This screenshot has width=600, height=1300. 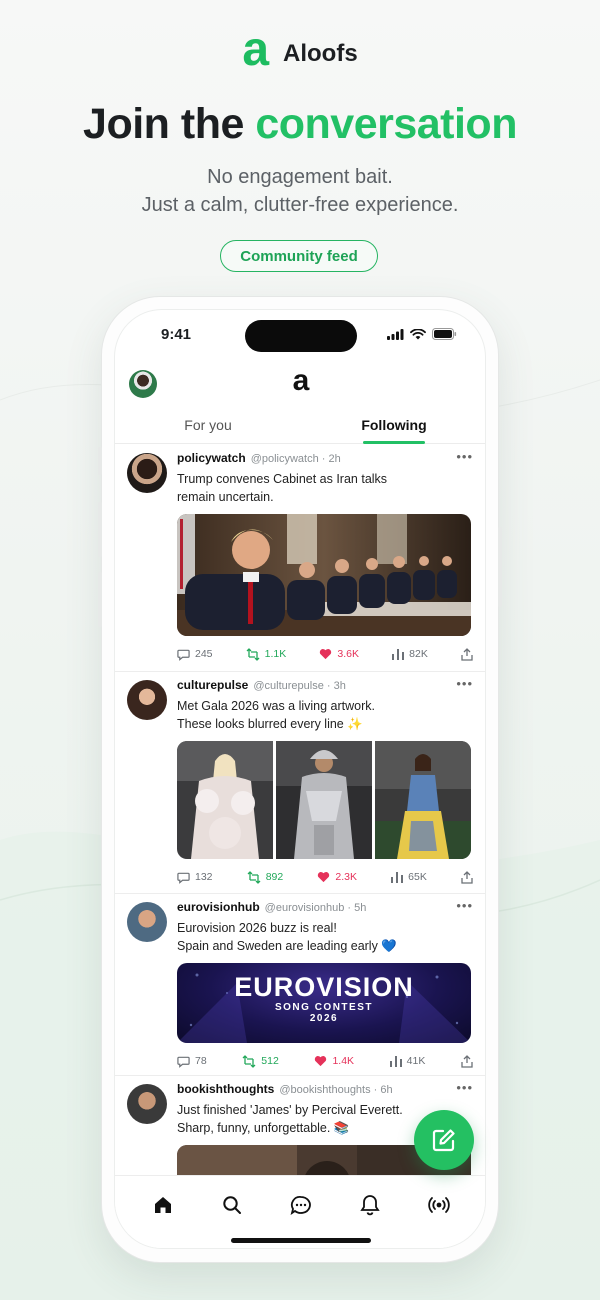 I want to click on tab-for-you: For you, so click(x=208, y=424).